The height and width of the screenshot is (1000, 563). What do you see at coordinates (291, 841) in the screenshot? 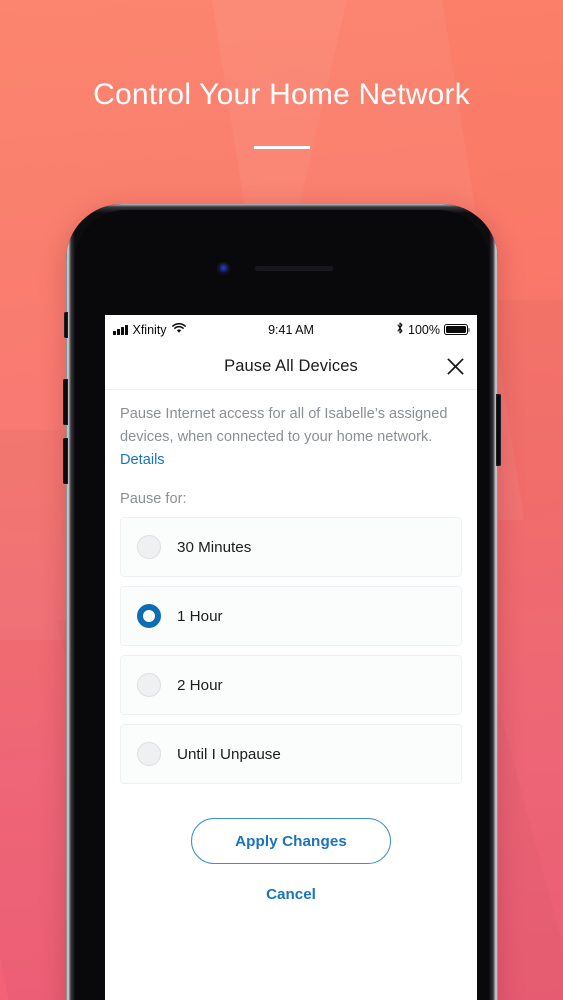
I see `apply-changes-button: Apply Changes` at bounding box center [291, 841].